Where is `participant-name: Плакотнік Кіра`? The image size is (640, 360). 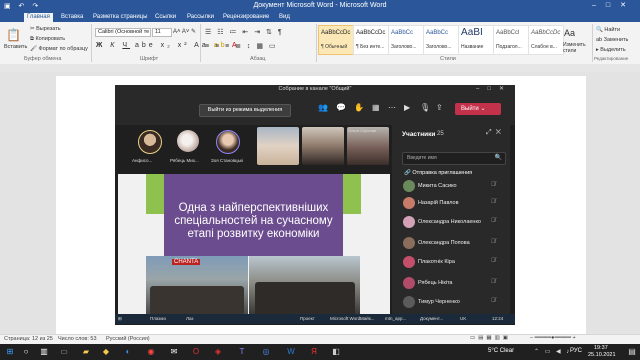 participant-name: Плакотнік Кіра is located at coordinates (436, 262).